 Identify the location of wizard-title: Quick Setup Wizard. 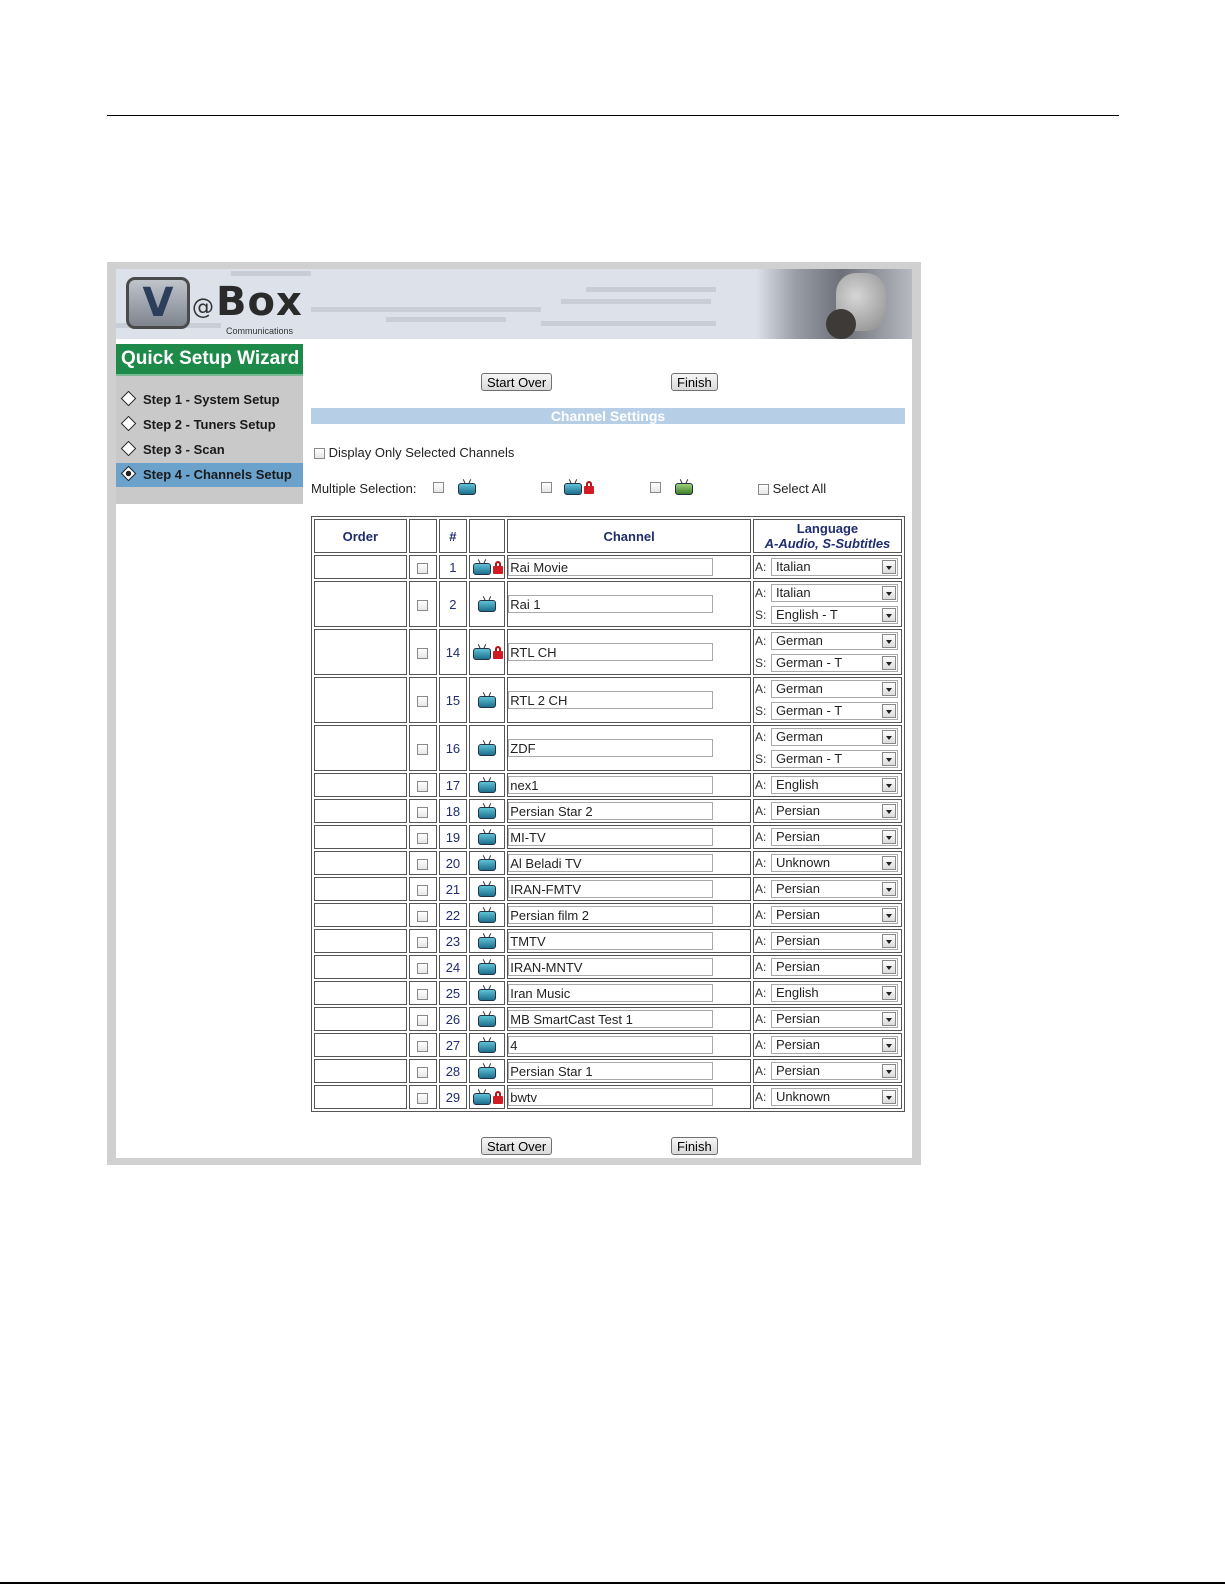
(209, 360).